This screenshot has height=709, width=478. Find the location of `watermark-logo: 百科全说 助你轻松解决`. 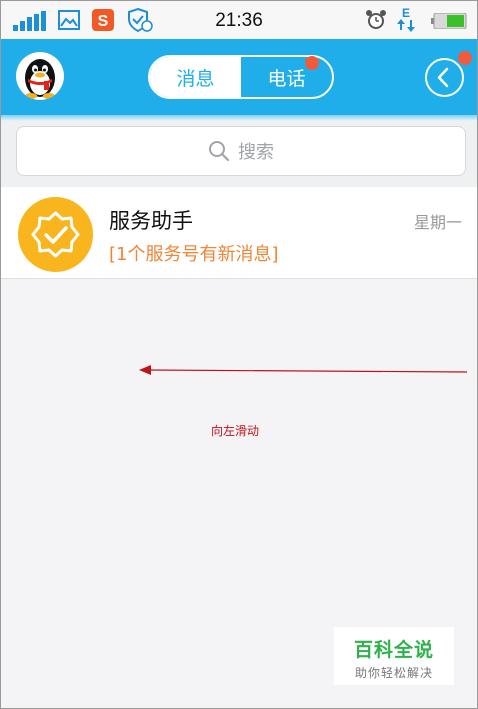

watermark-logo: 百科全说 助你轻松解决 is located at coordinates (394, 656).